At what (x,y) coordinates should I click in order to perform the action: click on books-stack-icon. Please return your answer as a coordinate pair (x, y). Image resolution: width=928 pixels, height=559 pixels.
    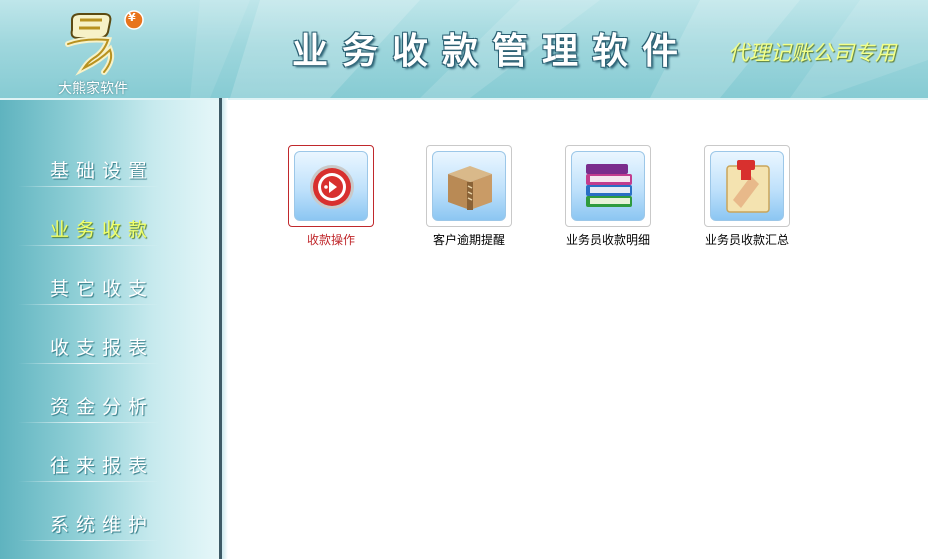
    Looking at the image, I should click on (609, 185).